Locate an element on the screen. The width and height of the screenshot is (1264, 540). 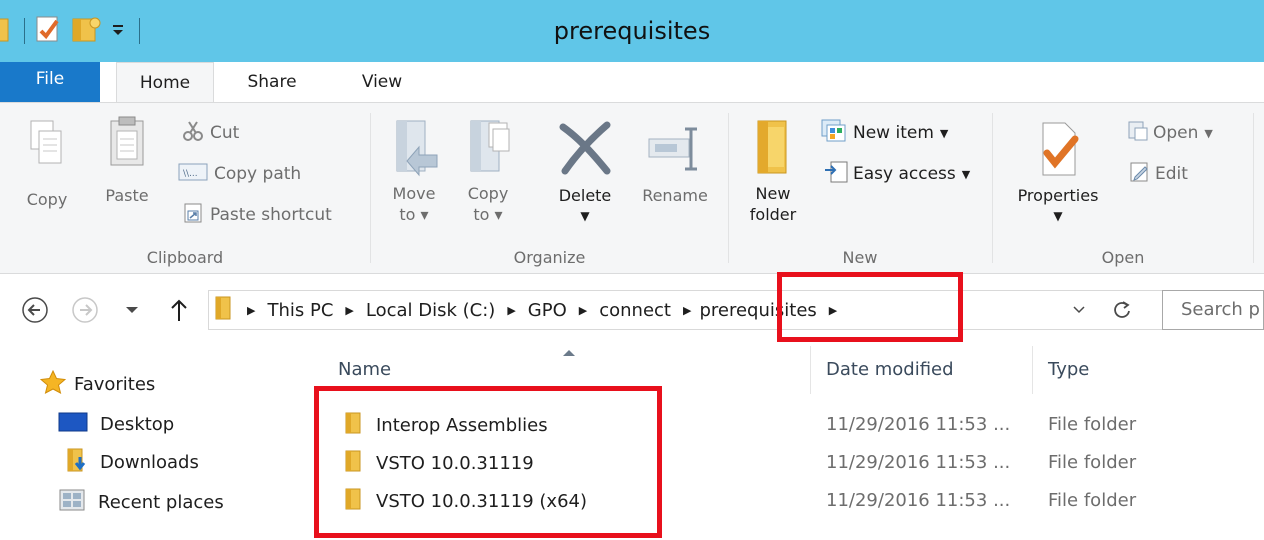
tab-home: Home is located at coordinates (165, 82).